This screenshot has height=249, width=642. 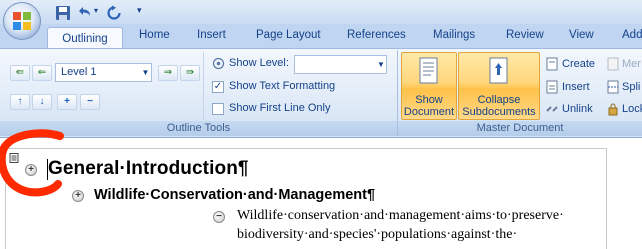 What do you see at coordinates (552, 64) in the screenshot?
I see `create-icon` at bounding box center [552, 64].